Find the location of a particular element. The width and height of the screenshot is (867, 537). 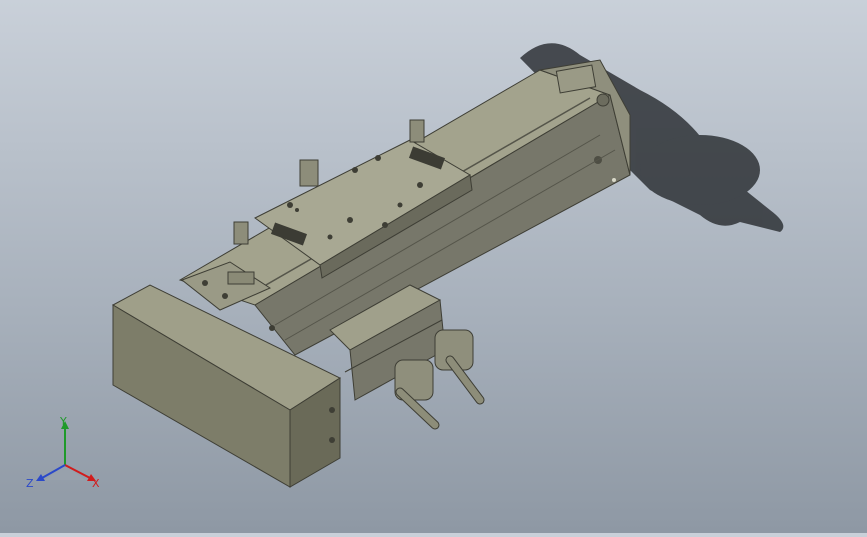

x-axis-label: X is located at coordinates (96, 483).